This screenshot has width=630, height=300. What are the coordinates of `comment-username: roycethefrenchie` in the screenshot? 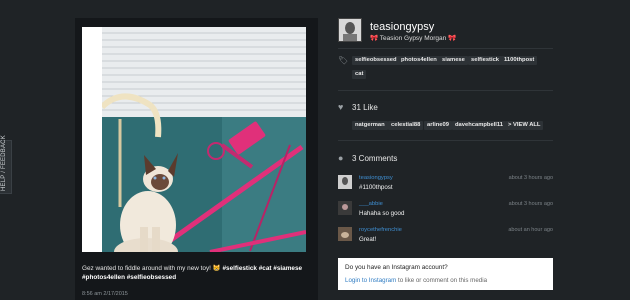 It's located at (380, 230).